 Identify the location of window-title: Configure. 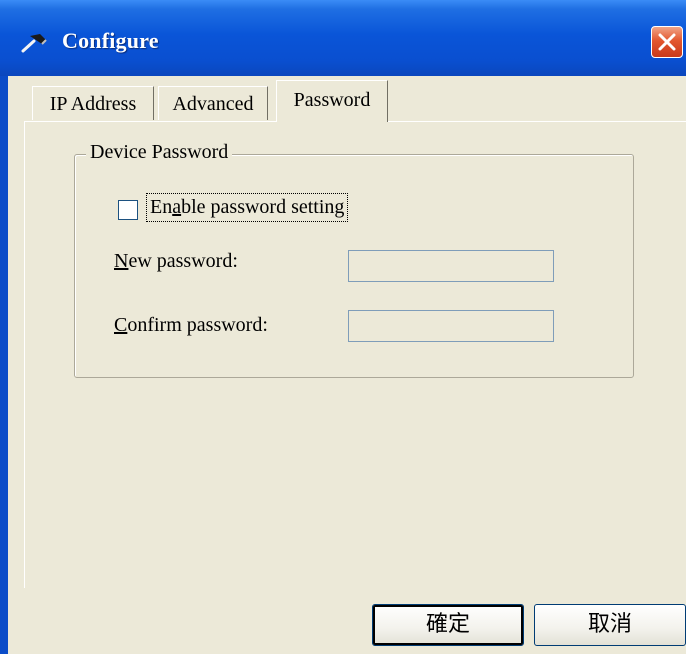
(110, 40).